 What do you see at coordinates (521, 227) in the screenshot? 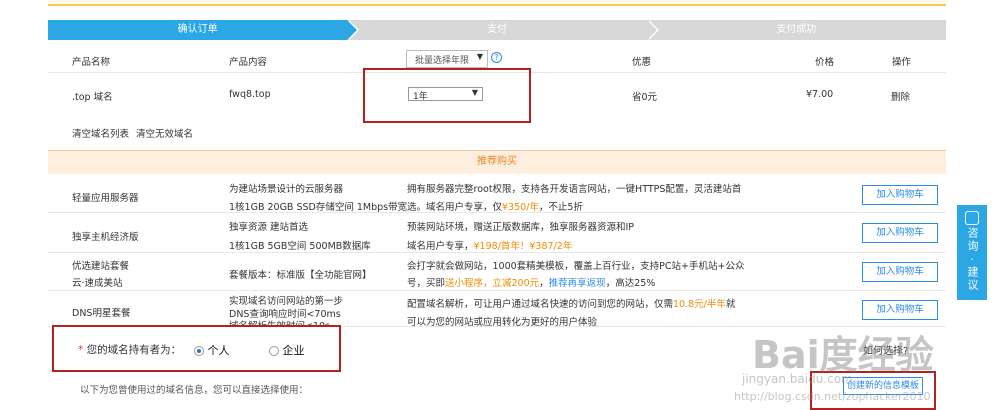
I see `recommend-desc: 预装网站环境，赠送正版数据库，独享服务器资源和IP` at bounding box center [521, 227].